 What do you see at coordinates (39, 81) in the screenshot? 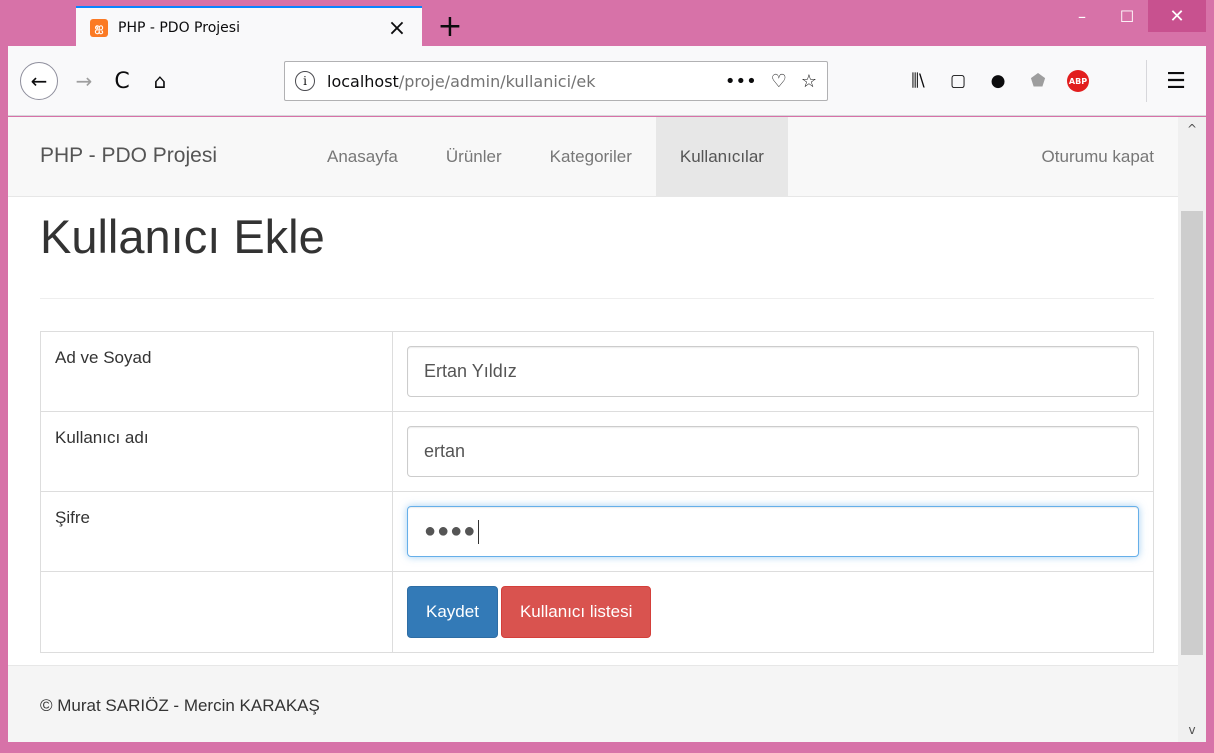
I see `back-button: ←` at bounding box center [39, 81].